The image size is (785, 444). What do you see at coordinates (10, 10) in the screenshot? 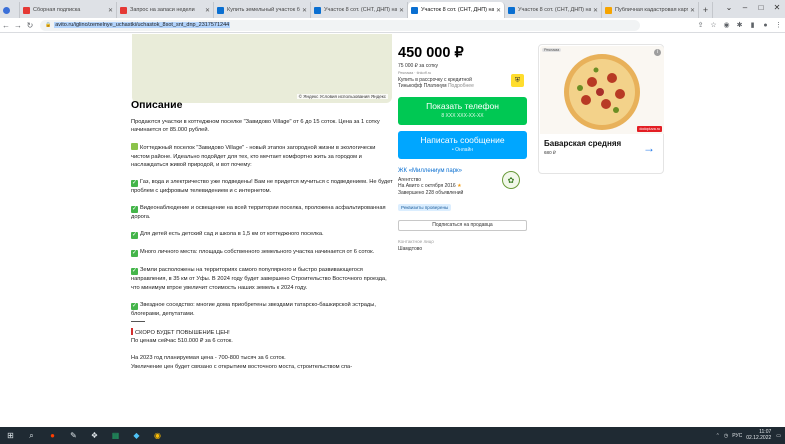
I see `tab-menu-icon` at bounding box center [10, 10].